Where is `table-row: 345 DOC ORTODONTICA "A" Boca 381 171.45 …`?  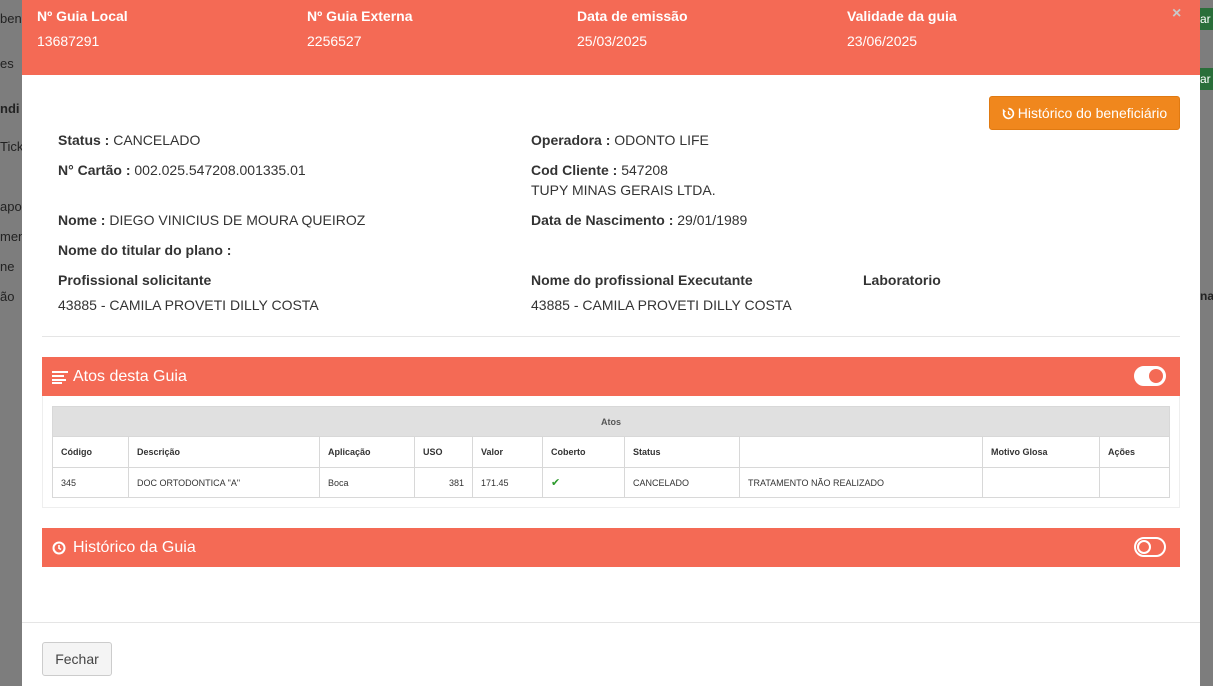
table-row: 345 DOC ORTODONTICA "A" Boca 381 171.45 … is located at coordinates (611, 482).